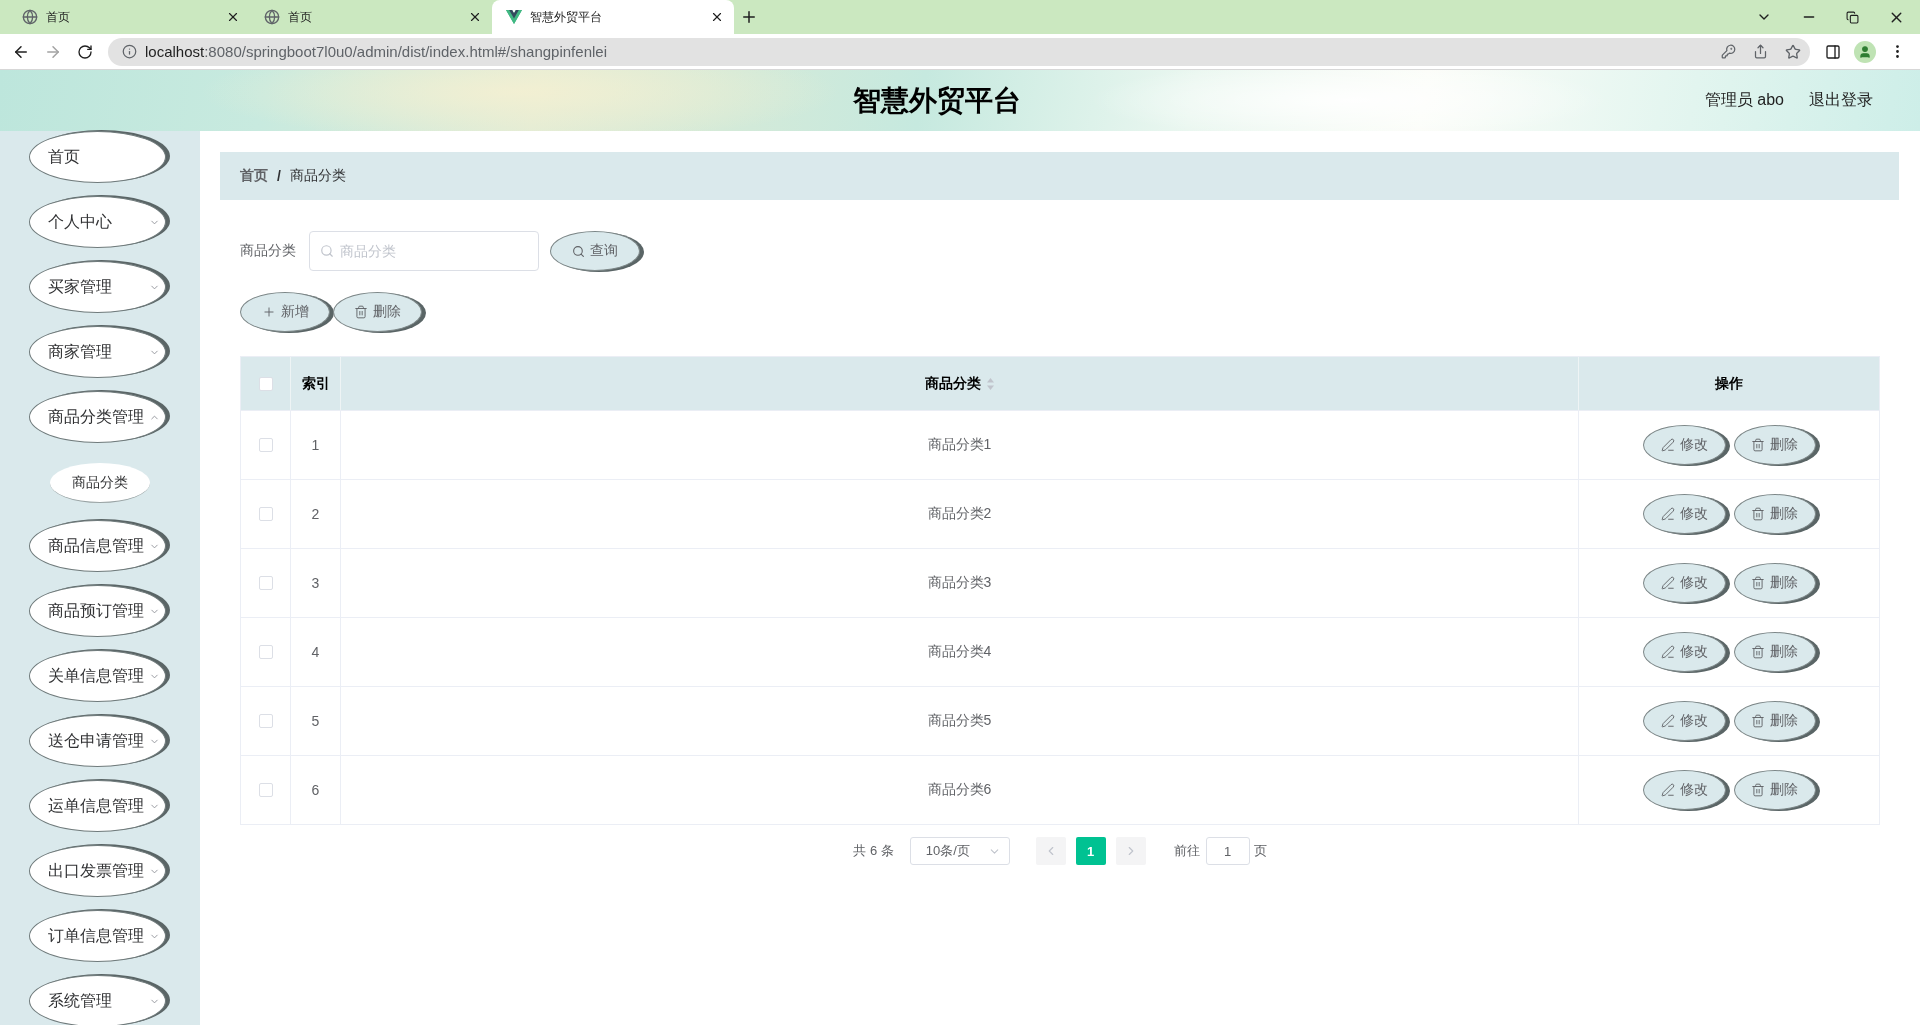 This screenshot has width=1920, height=1025. Describe the element at coordinates (97, 352) in the screenshot. I see `sidebar-item: 商家管理` at that location.